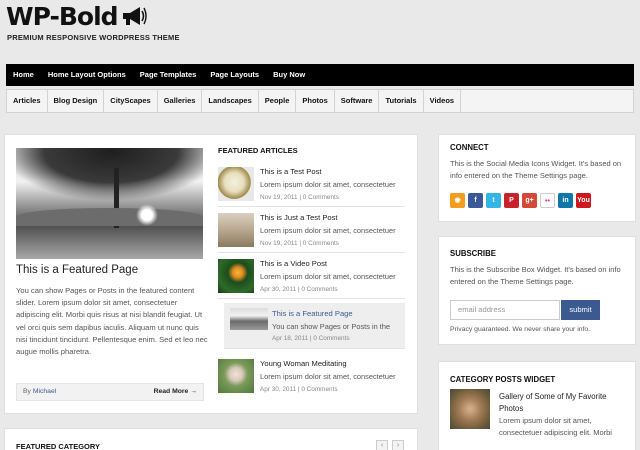 The image size is (640, 450). What do you see at coordinates (475, 200) in the screenshot?
I see `facebook-icon: f` at bounding box center [475, 200].